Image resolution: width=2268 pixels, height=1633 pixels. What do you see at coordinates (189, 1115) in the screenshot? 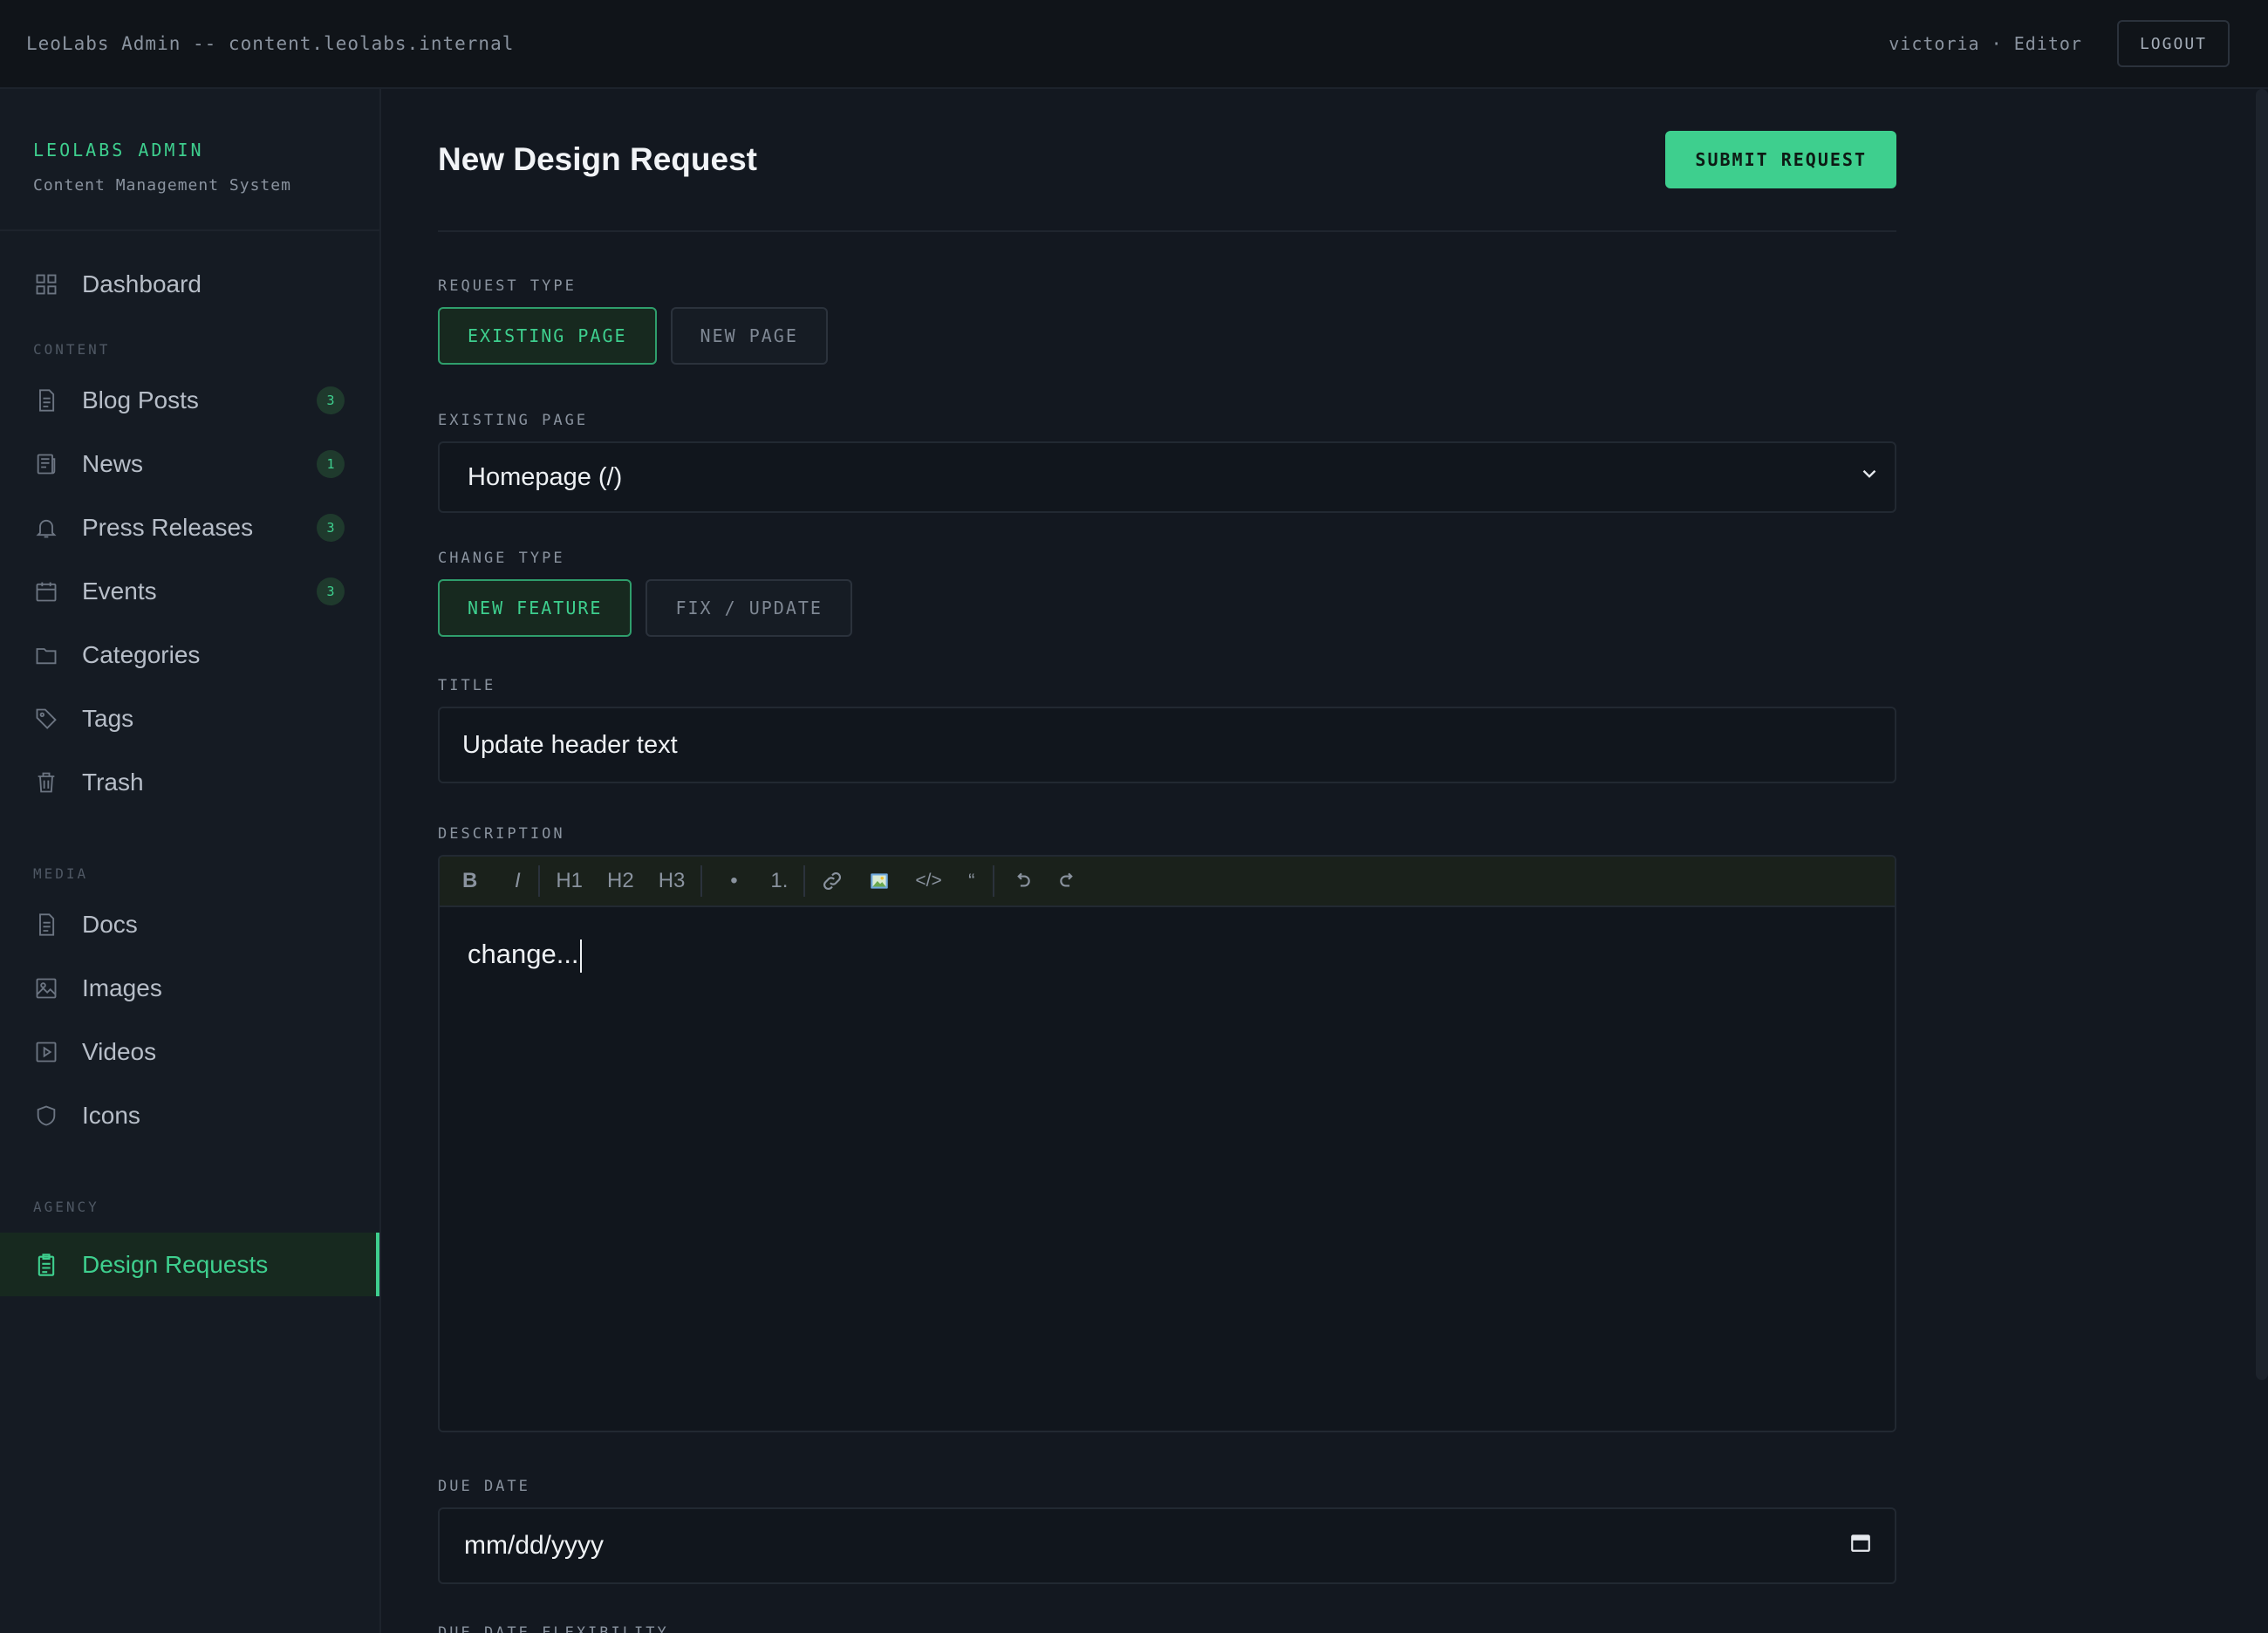
I see `sidebar-item-icons: Icons` at bounding box center [189, 1115].